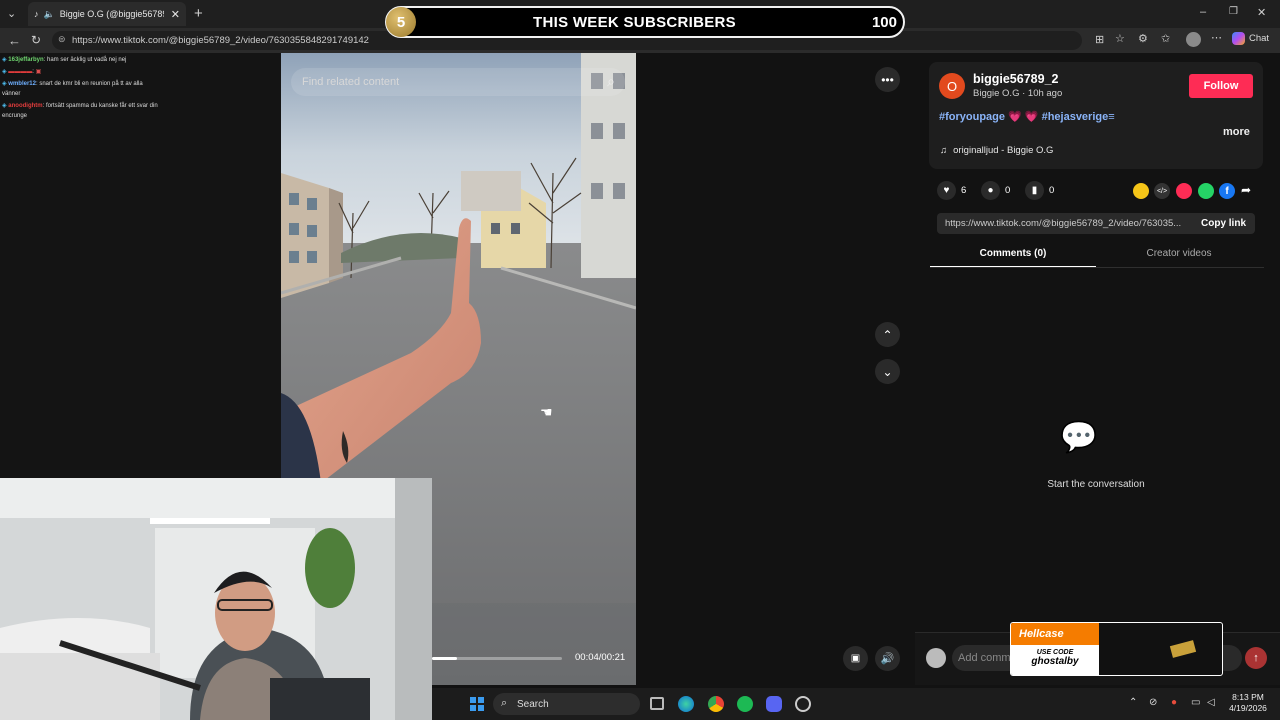 This screenshot has height=720, width=1280. I want to click on streamer-webcam, so click(216, 599).